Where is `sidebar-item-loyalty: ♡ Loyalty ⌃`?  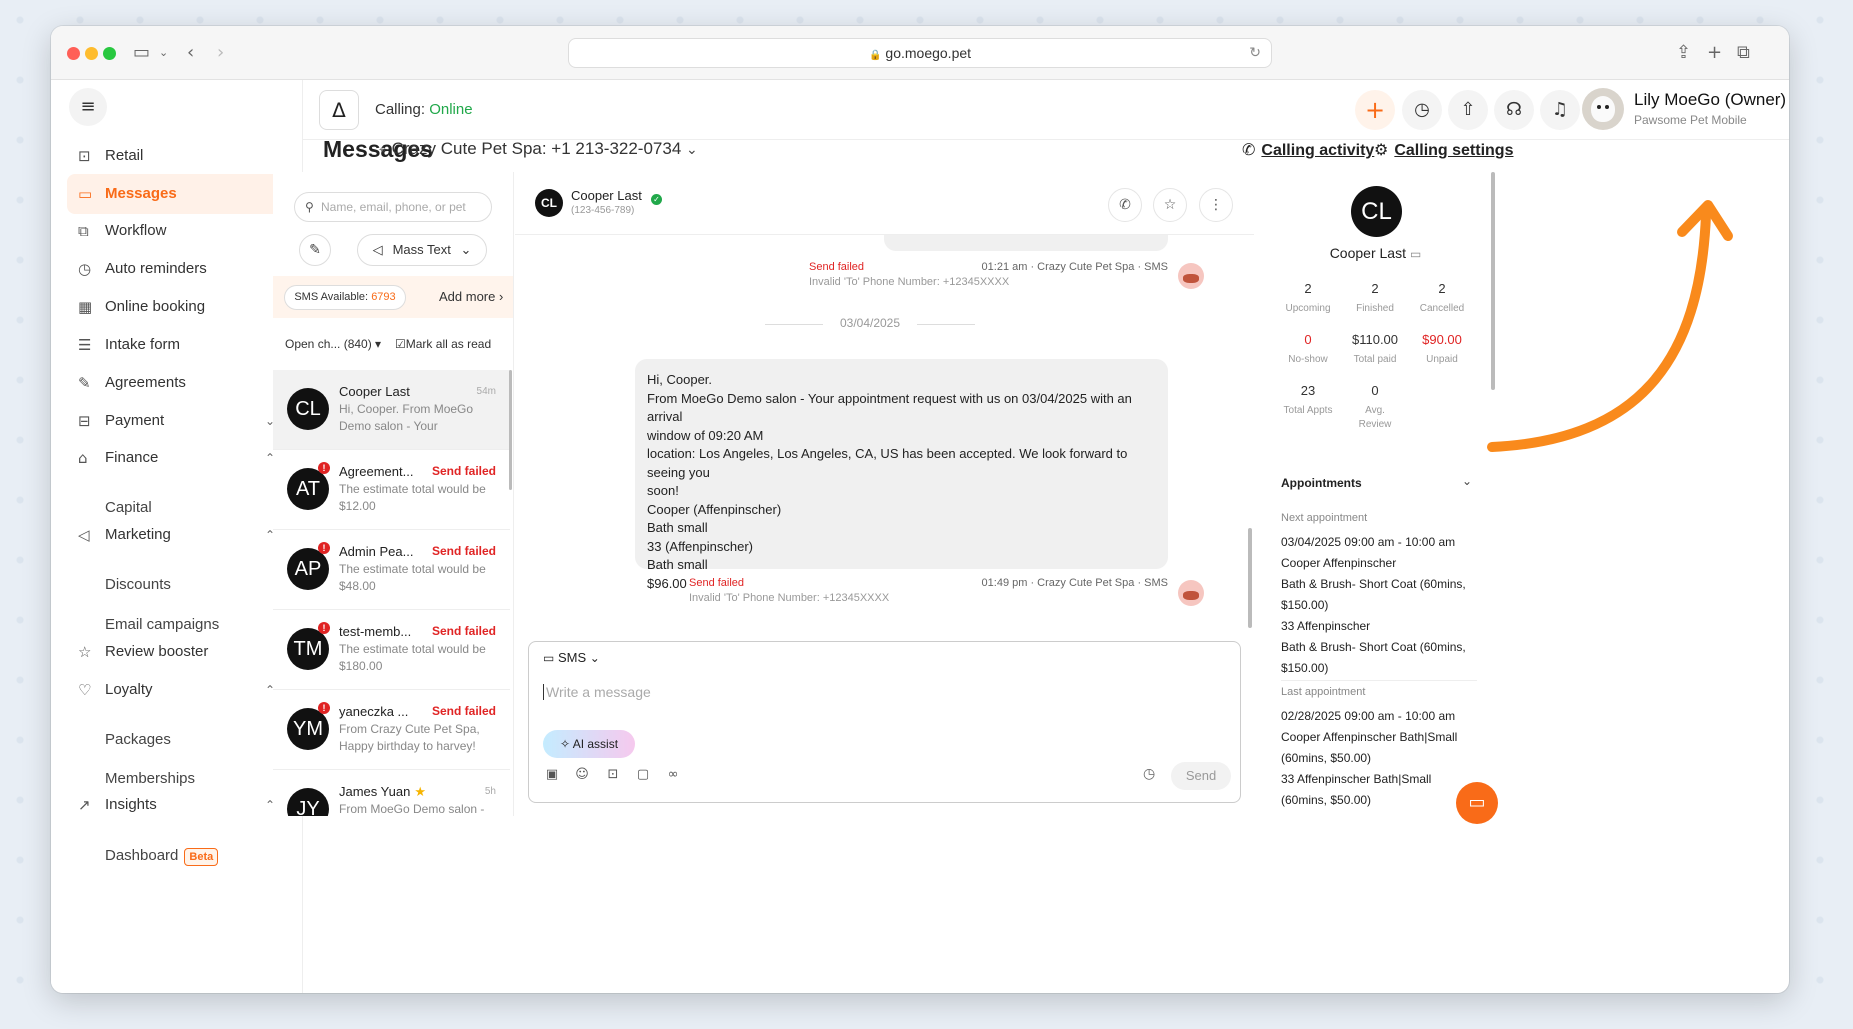
sidebar-item-loyalty: ♡ Loyalty ⌃ is located at coordinates (177, 690).